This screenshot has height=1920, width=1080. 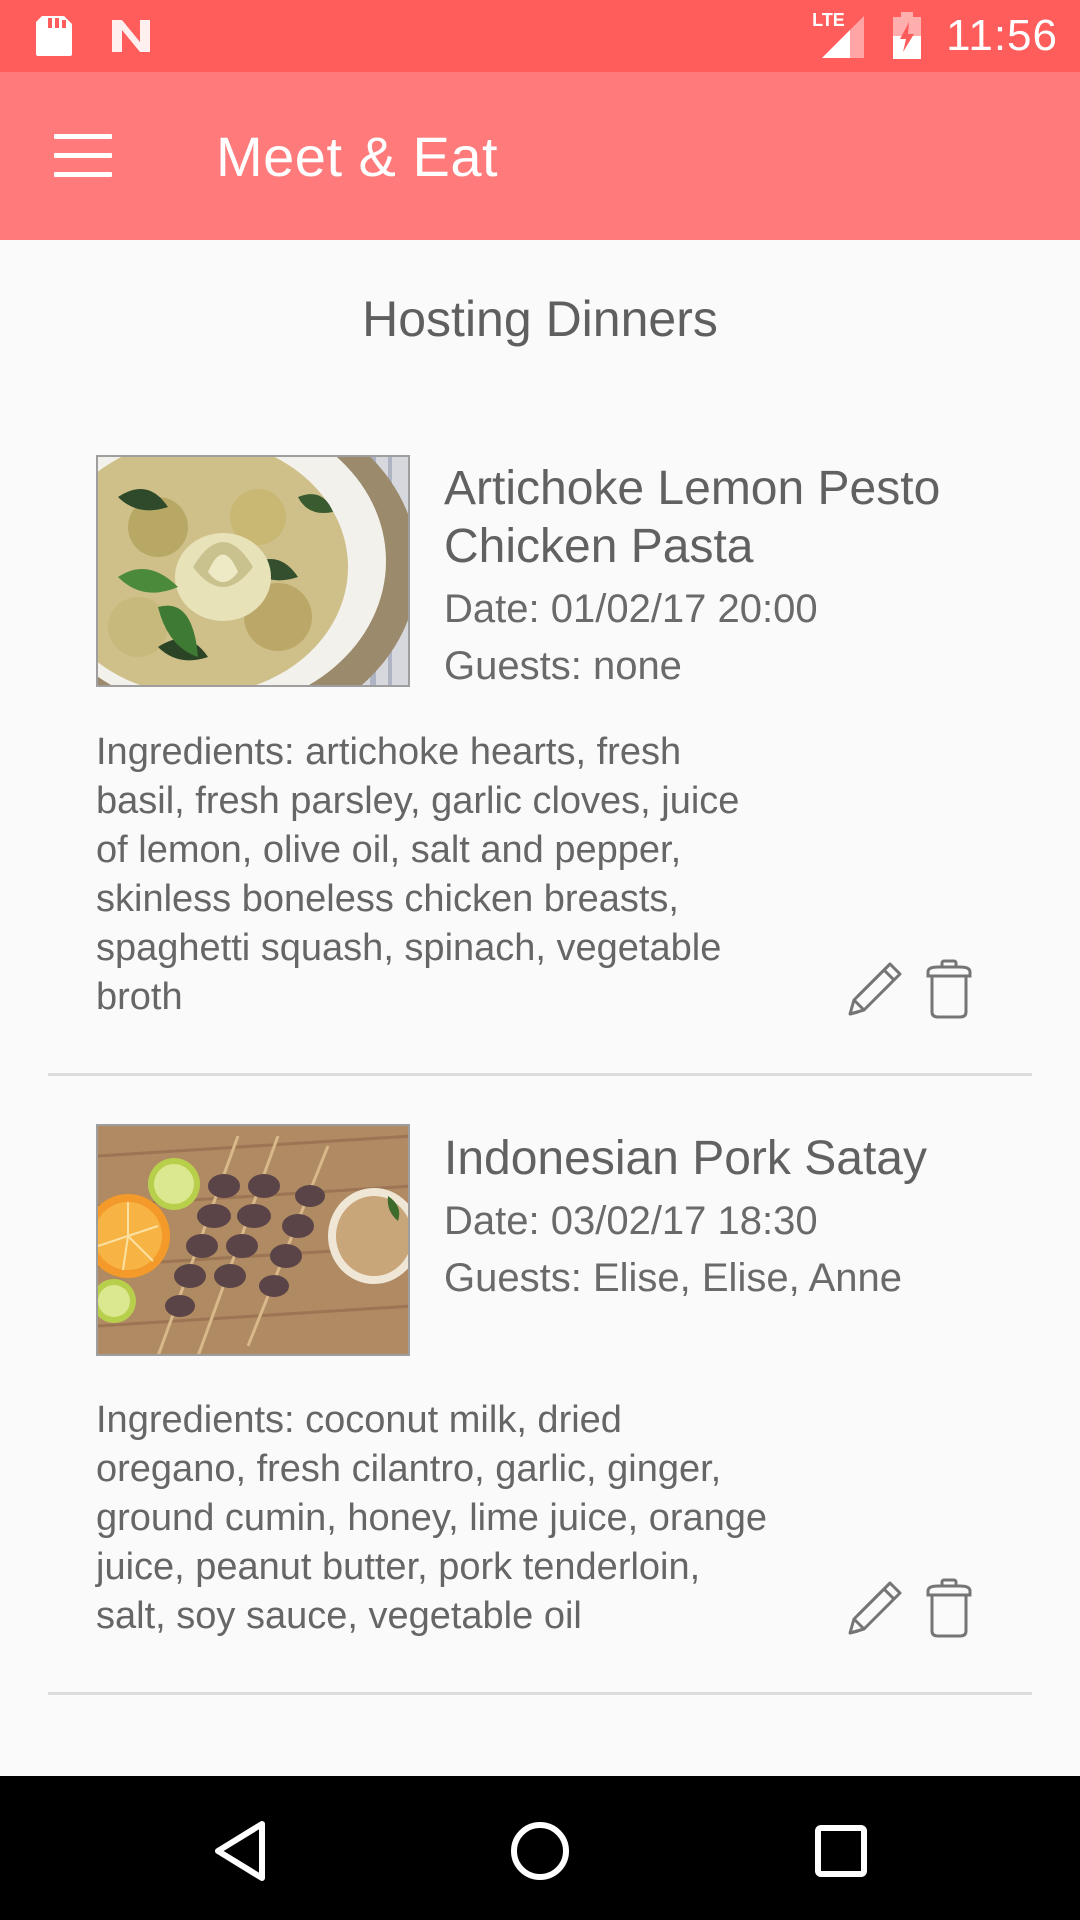 I want to click on ingredients-line: Ingredients: coconut milk, dried, so click(x=359, y=1420).